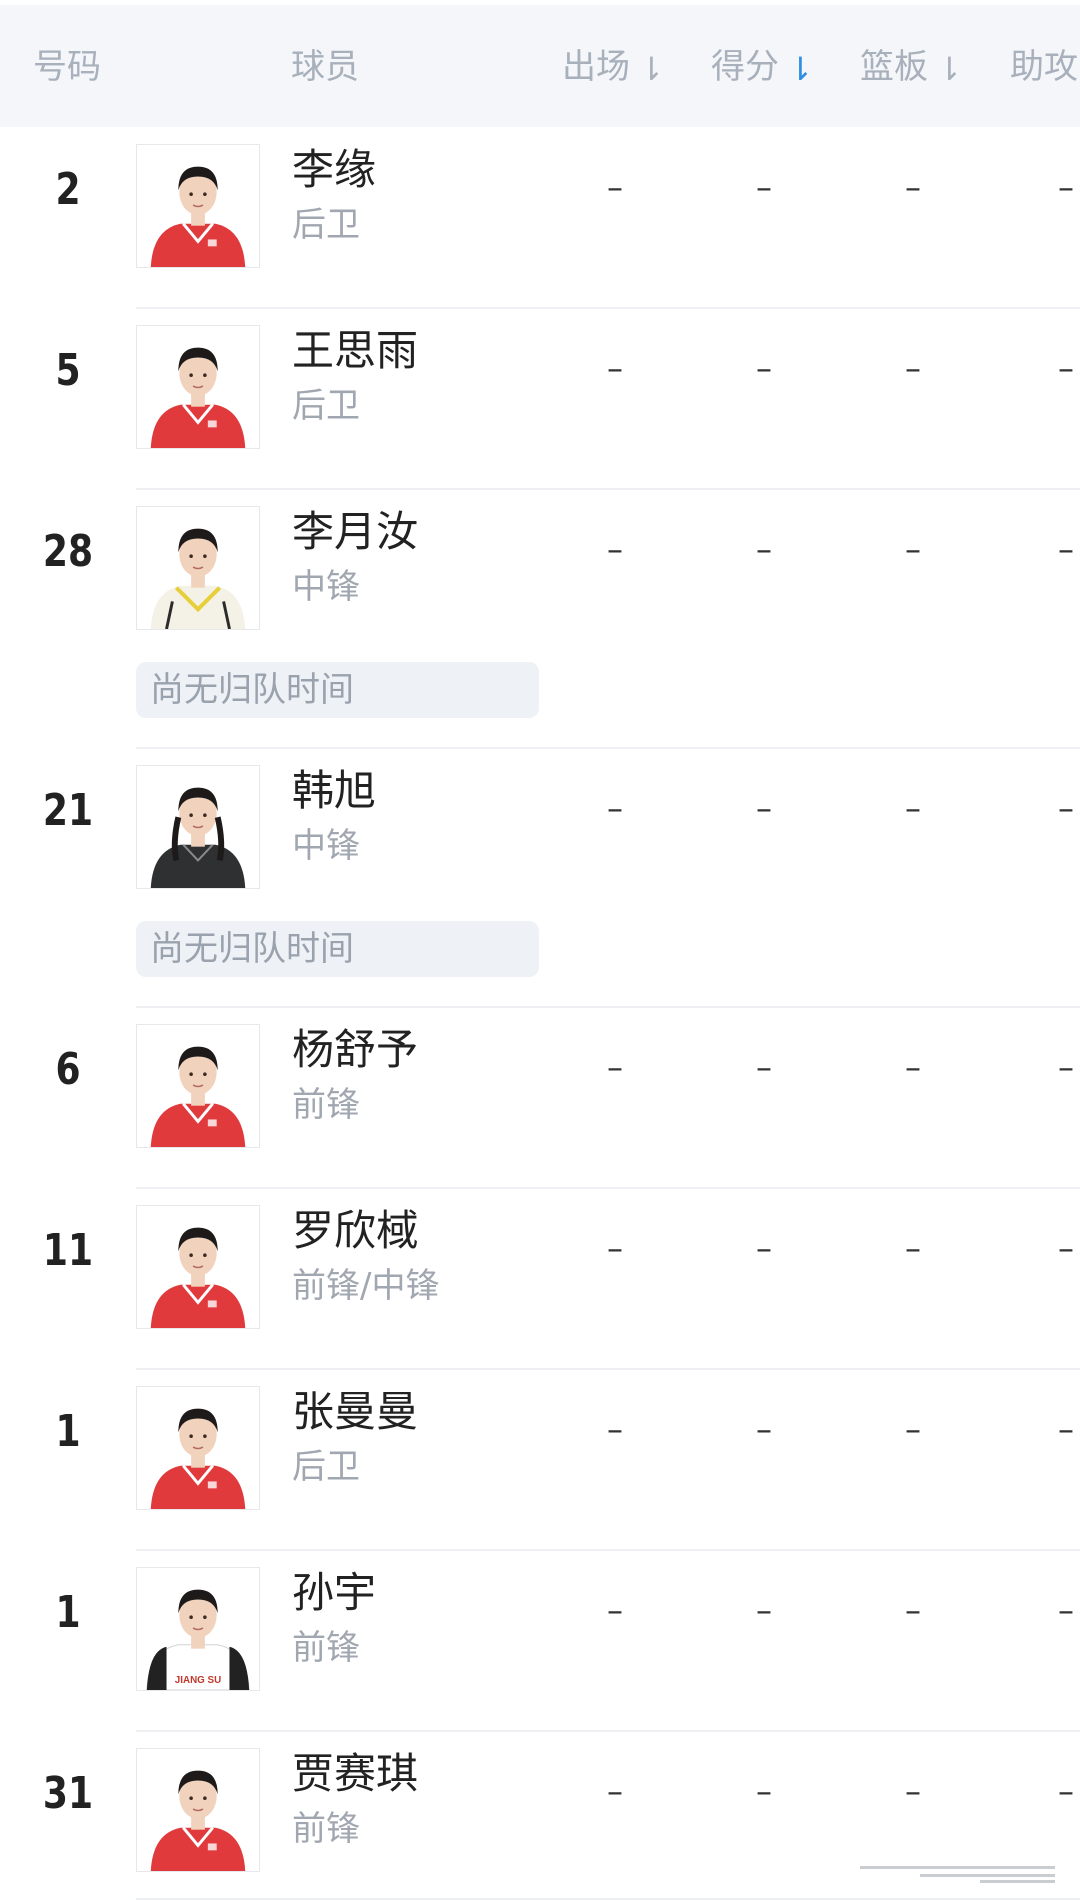 The image size is (1080, 1900). What do you see at coordinates (366, 1286) in the screenshot?
I see `player-position: 前锋/中锋` at bounding box center [366, 1286].